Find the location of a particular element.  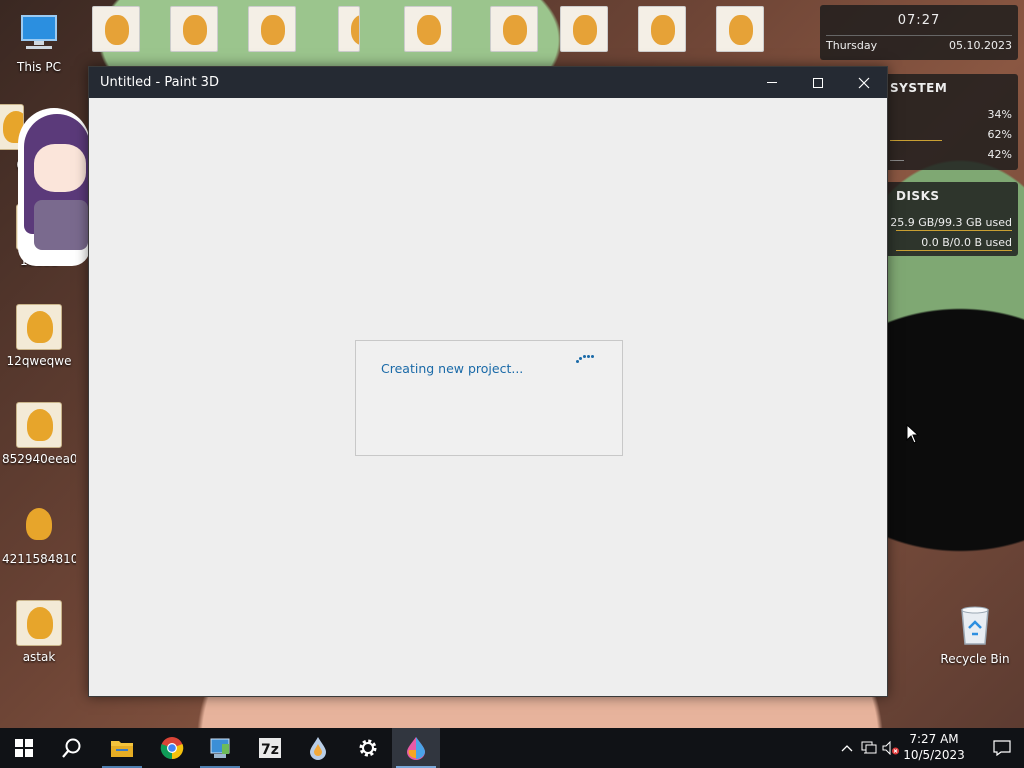

windows-logo-icon is located at coordinates (24, 748).